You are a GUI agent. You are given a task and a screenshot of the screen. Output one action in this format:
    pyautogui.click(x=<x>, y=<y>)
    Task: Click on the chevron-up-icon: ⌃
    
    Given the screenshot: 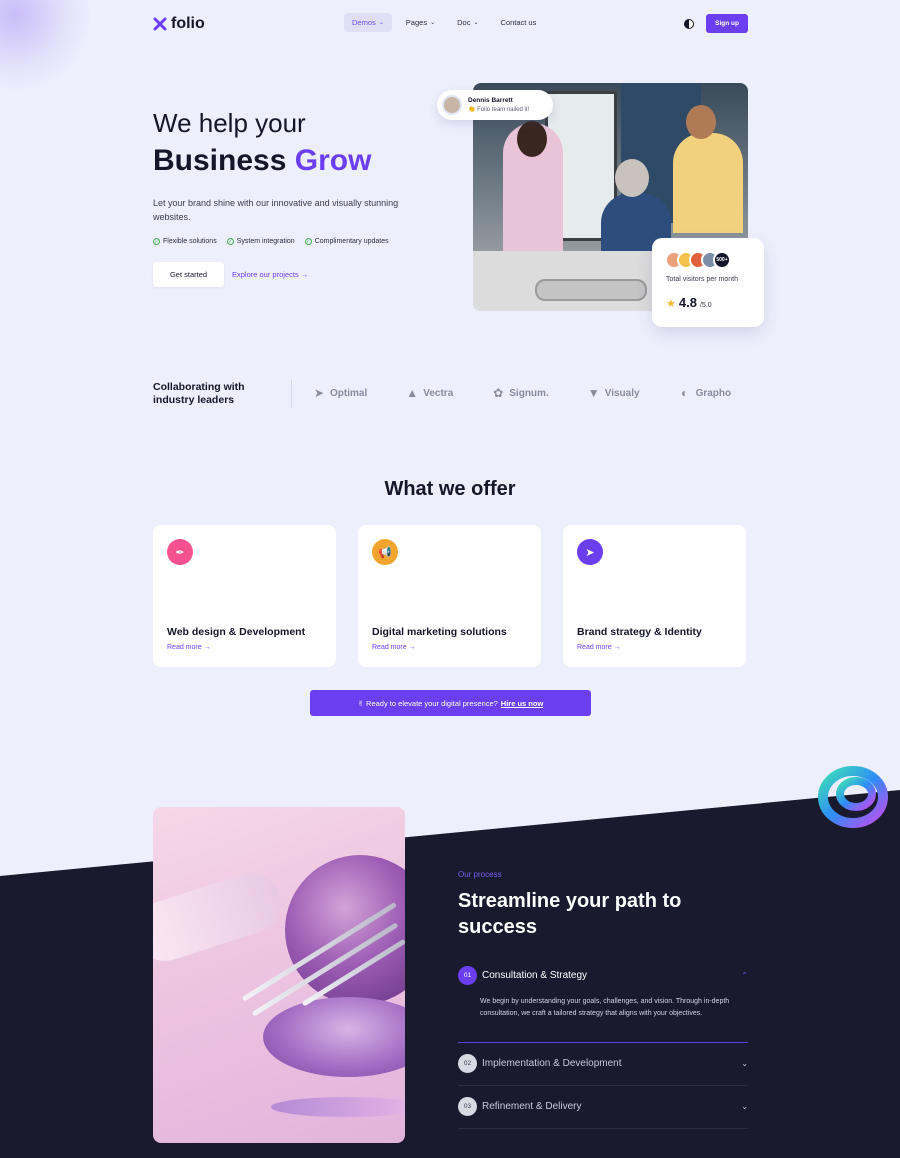 What is the action you would take?
    pyautogui.click(x=744, y=975)
    